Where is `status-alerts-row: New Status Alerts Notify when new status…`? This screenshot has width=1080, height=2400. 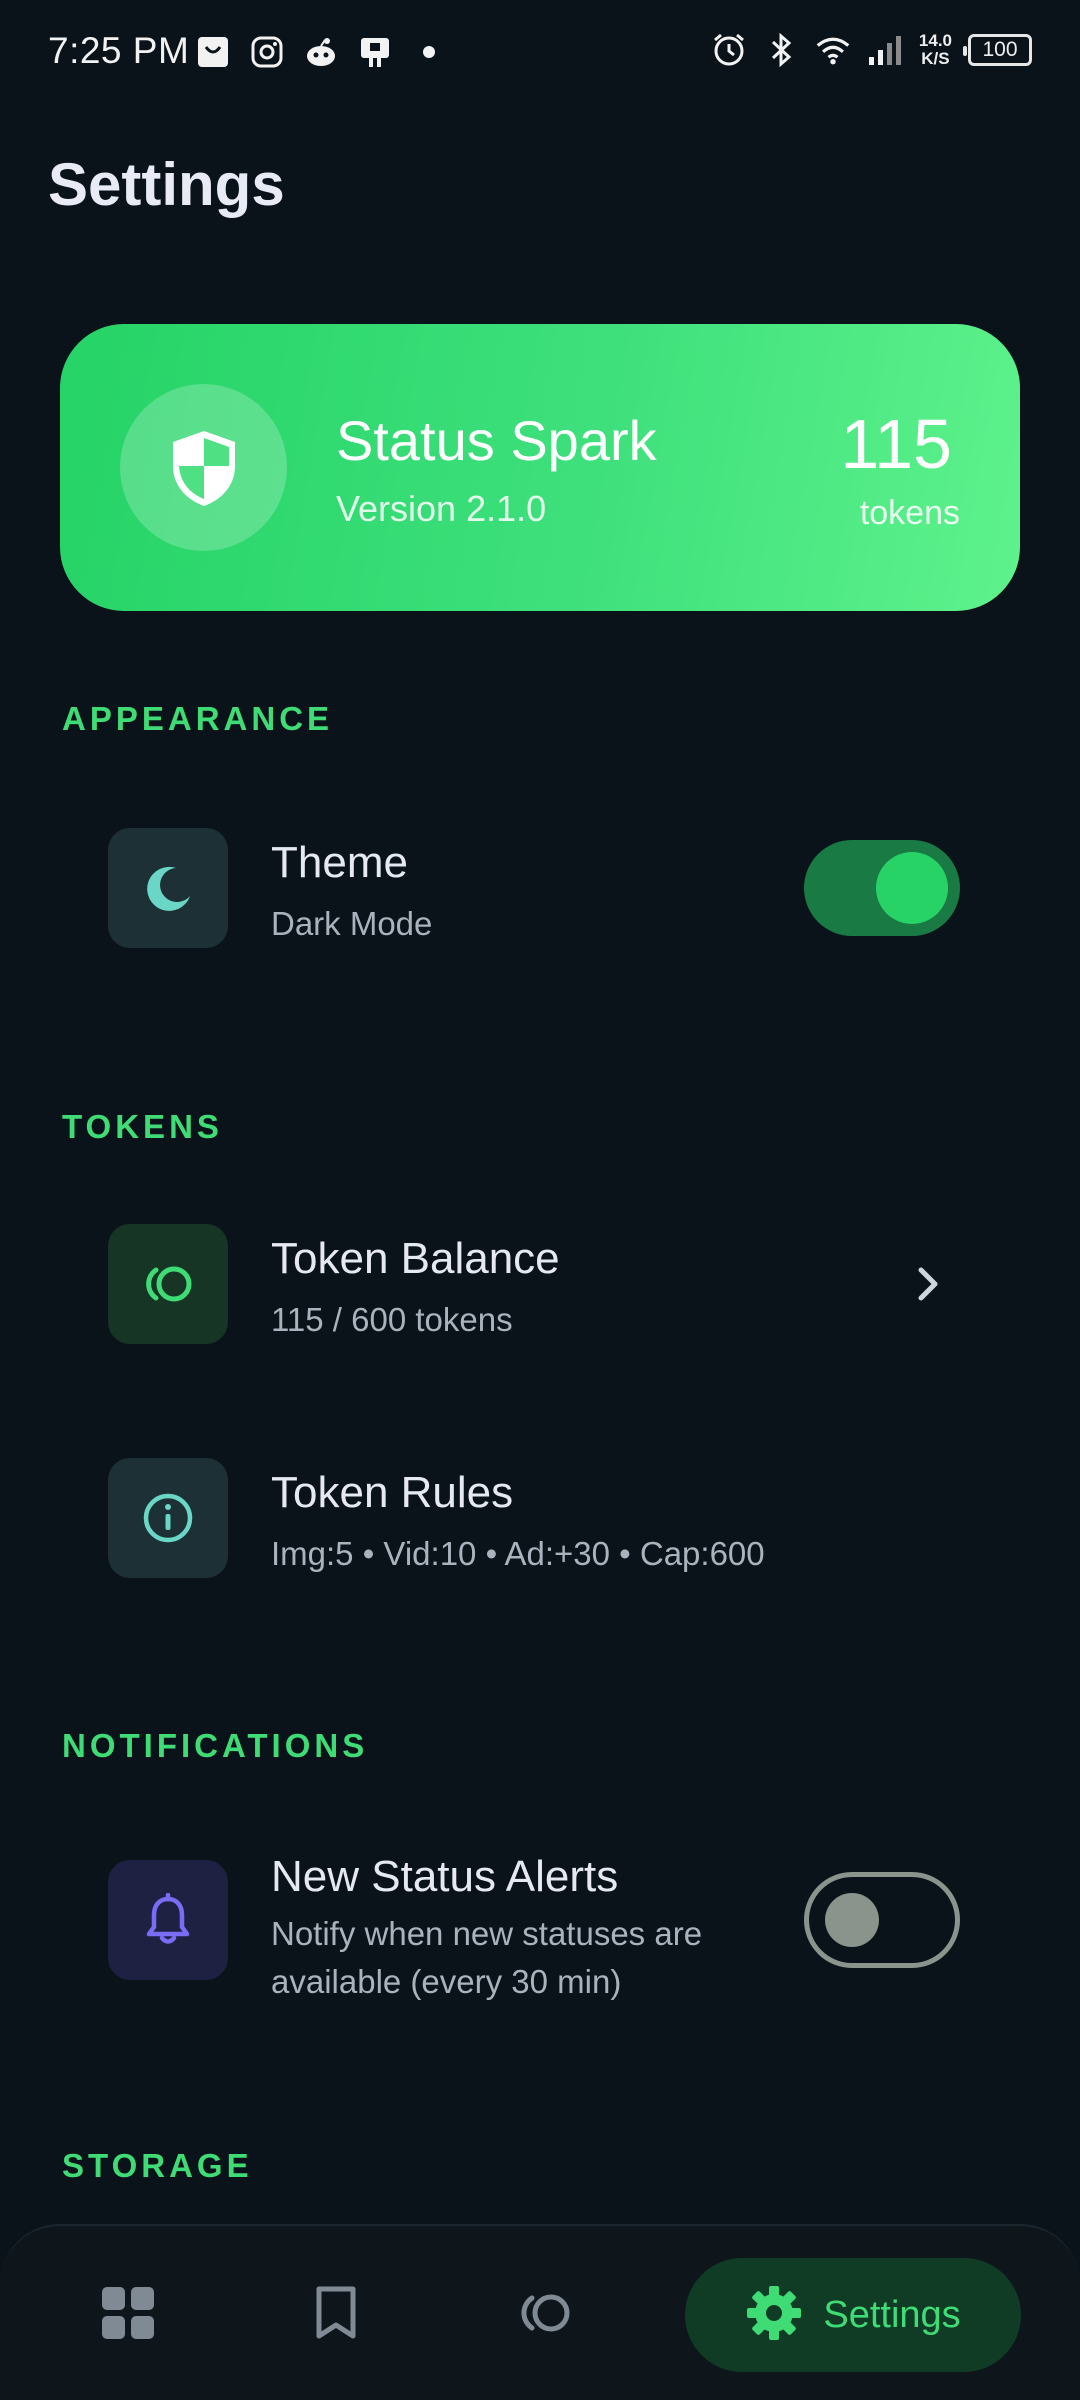 status-alerts-row: New Status Alerts Notify when new status… is located at coordinates (540, 1926).